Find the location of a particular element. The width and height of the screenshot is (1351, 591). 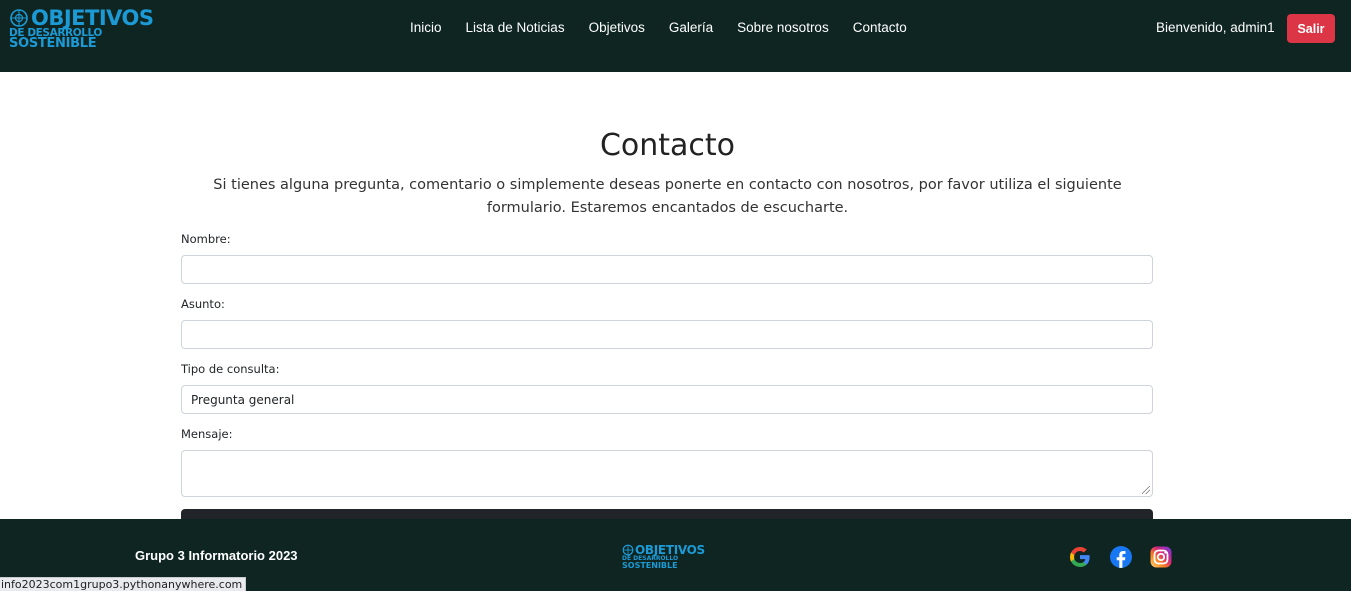

nav-inicio: Inicio is located at coordinates (426, 28).